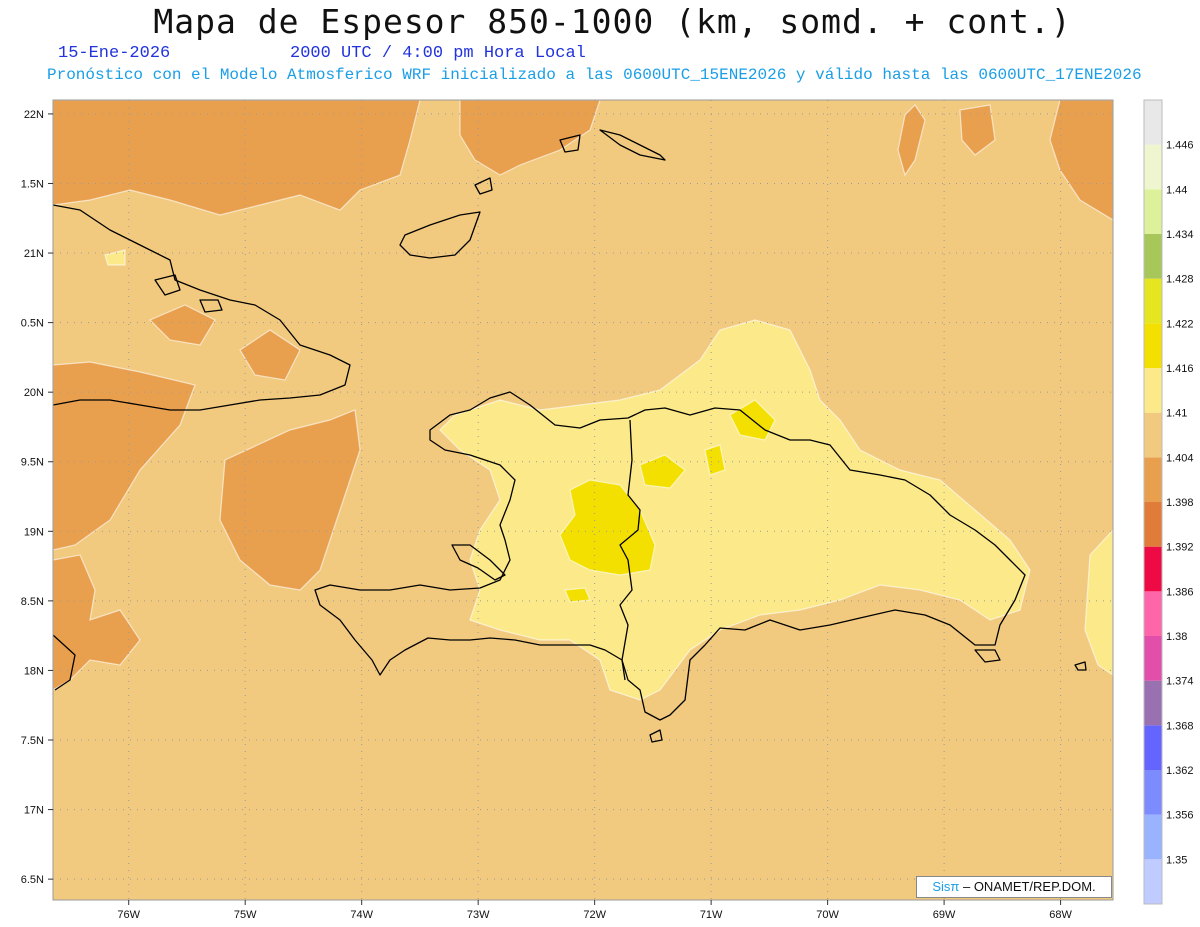  What do you see at coordinates (478, 915) in the screenshot?
I see `lon-tick-label: 73W` at bounding box center [478, 915].